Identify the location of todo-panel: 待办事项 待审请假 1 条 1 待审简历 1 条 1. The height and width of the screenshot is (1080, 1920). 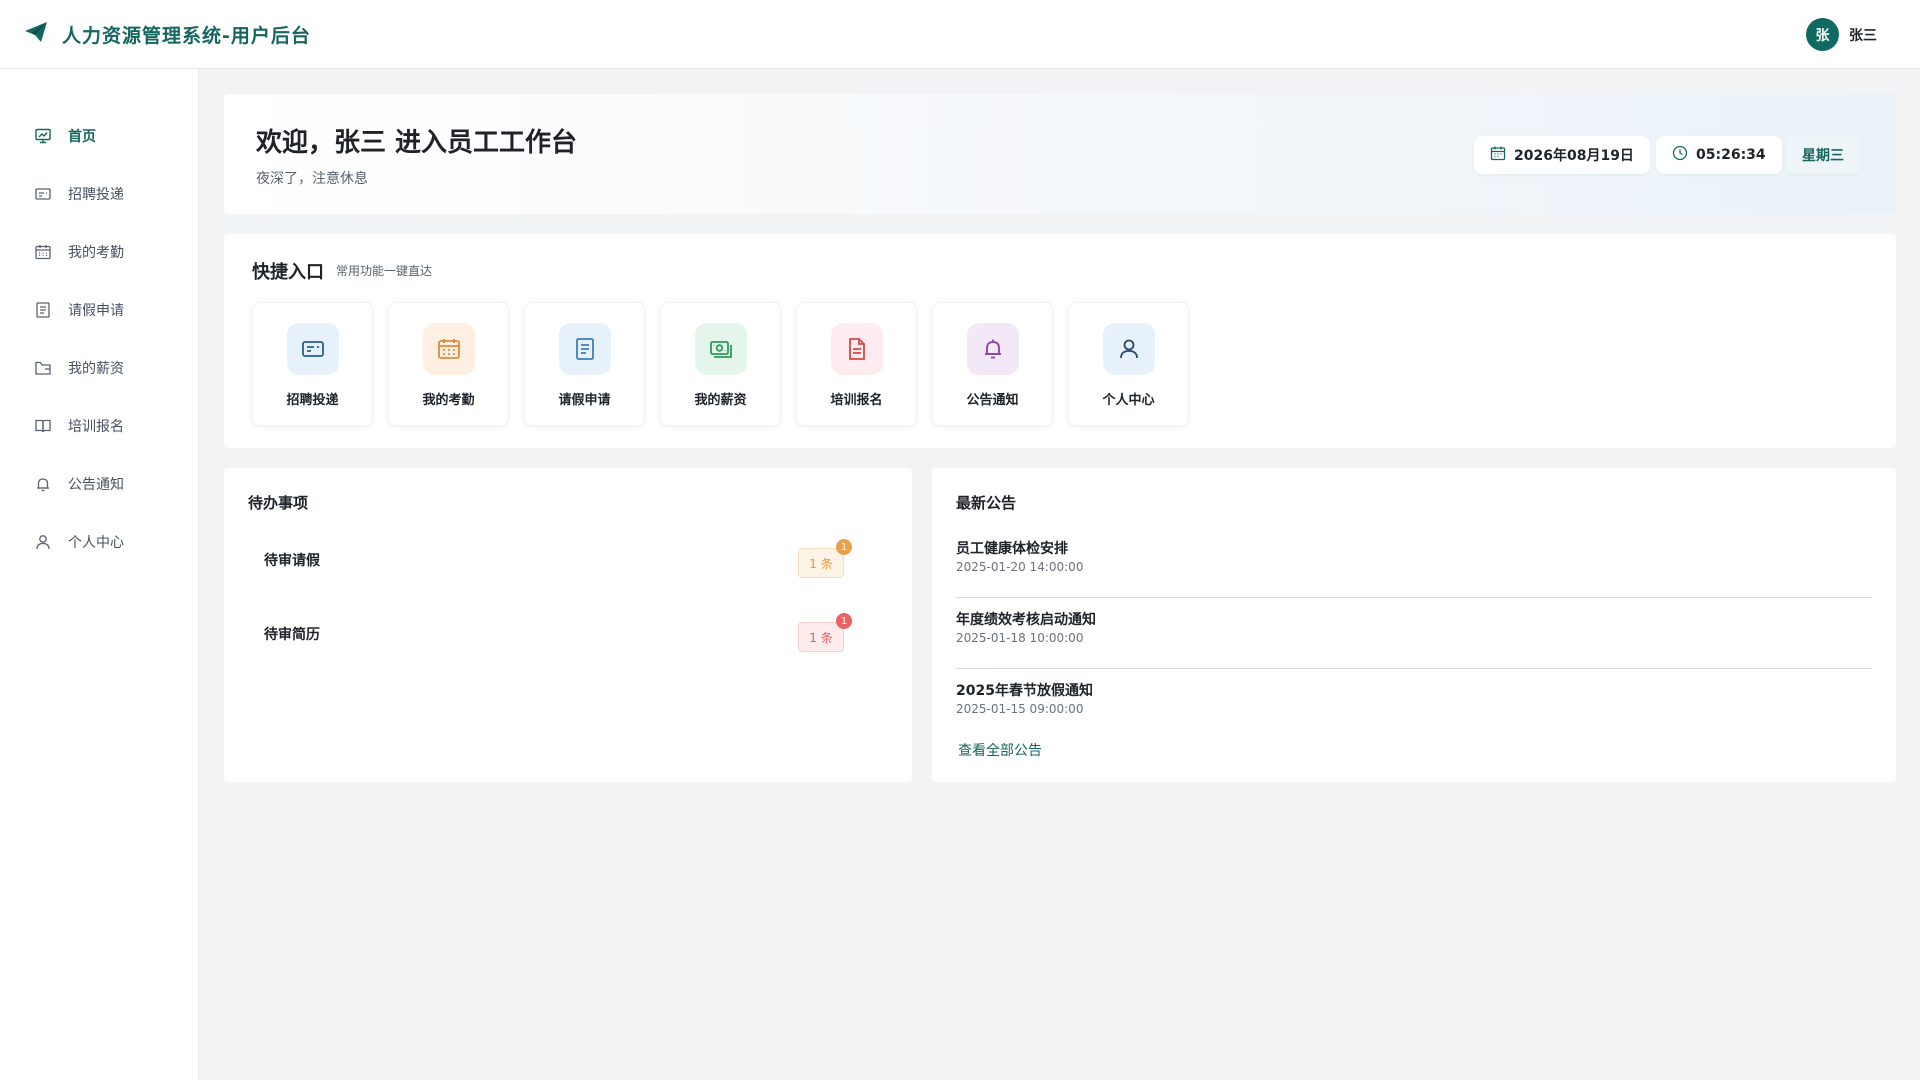
(568, 625).